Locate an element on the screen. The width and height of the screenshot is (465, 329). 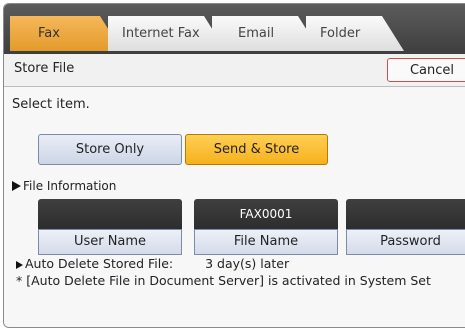
tab-internet-fax-label: Internet Fax is located at coordinates (161, 33).